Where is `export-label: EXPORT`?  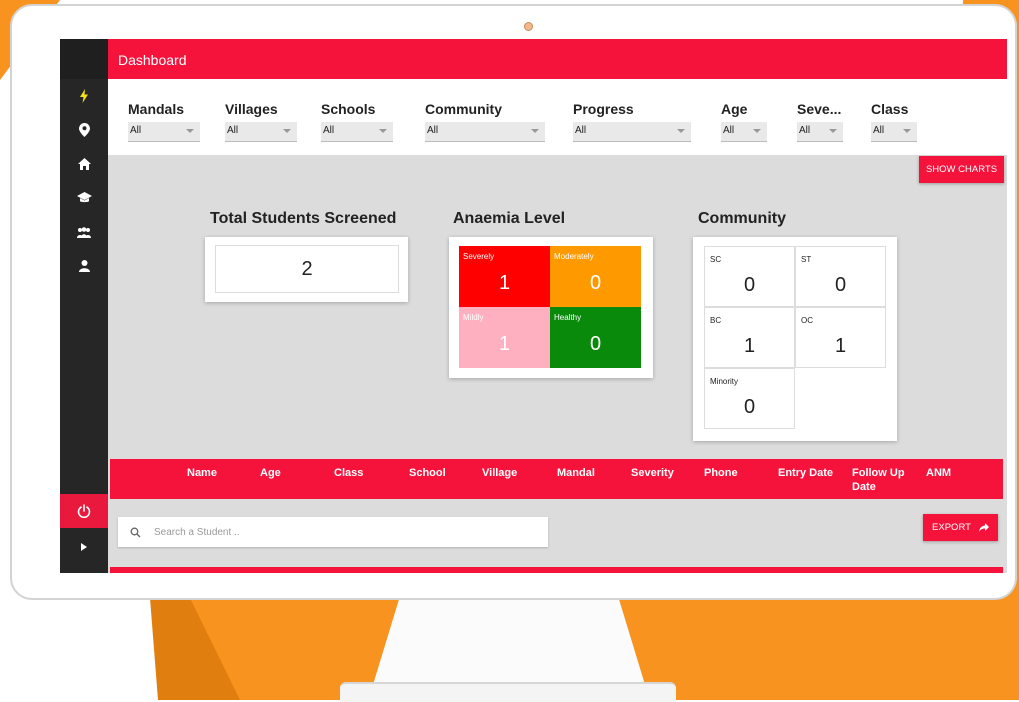 export-label: EXPORT is located at coordinates (951, 527).